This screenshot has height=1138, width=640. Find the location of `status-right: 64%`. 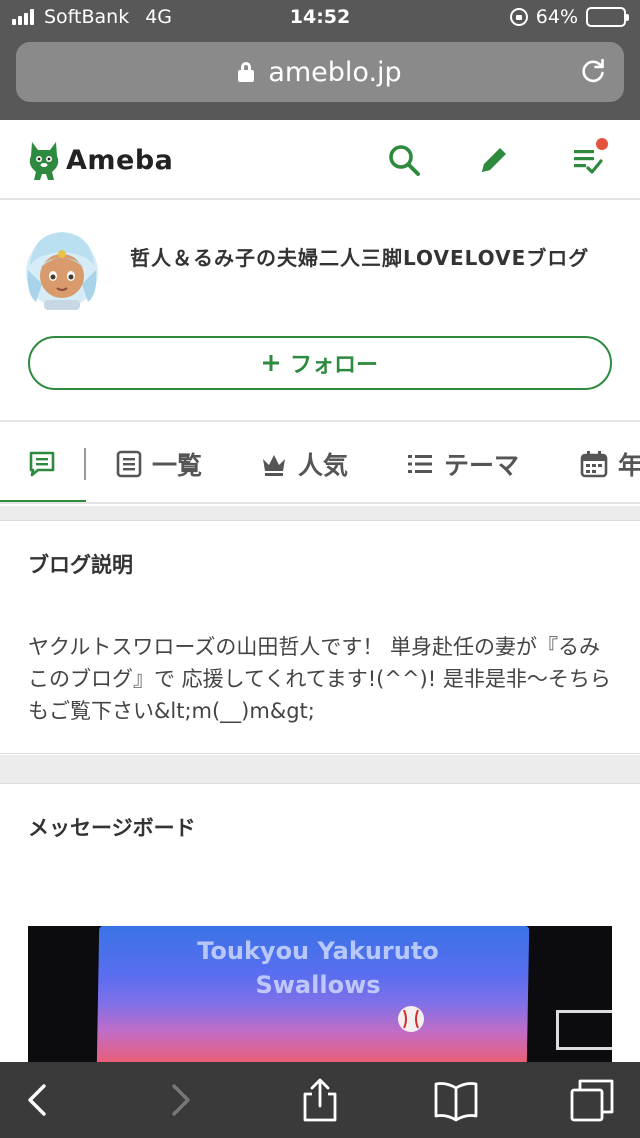

status-right: 64% is located at coordinates (569, 17).